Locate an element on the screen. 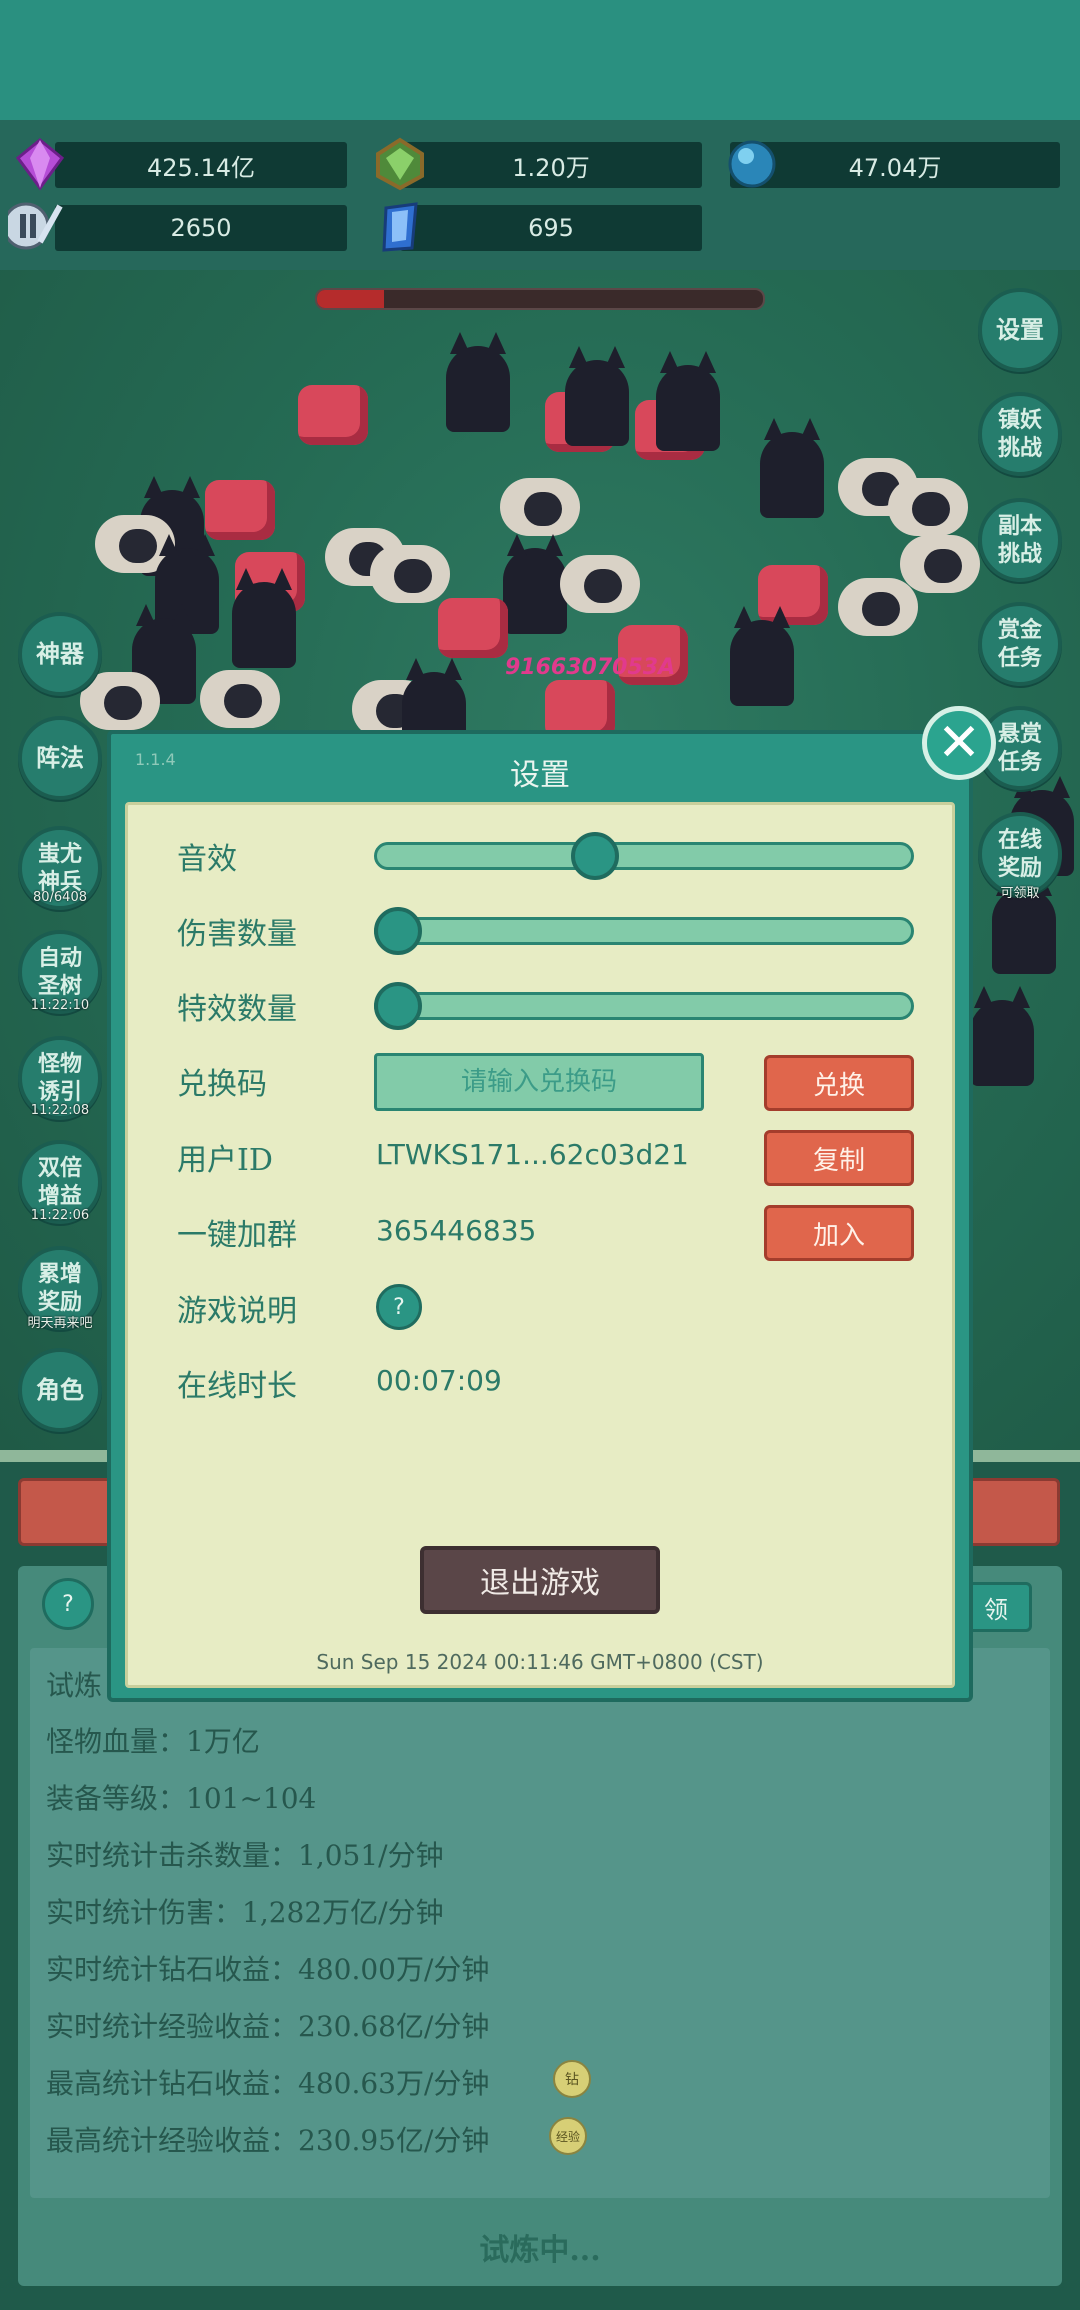 The image size is (1080, 2310). sound-slider is located at coordinates (644, 856).